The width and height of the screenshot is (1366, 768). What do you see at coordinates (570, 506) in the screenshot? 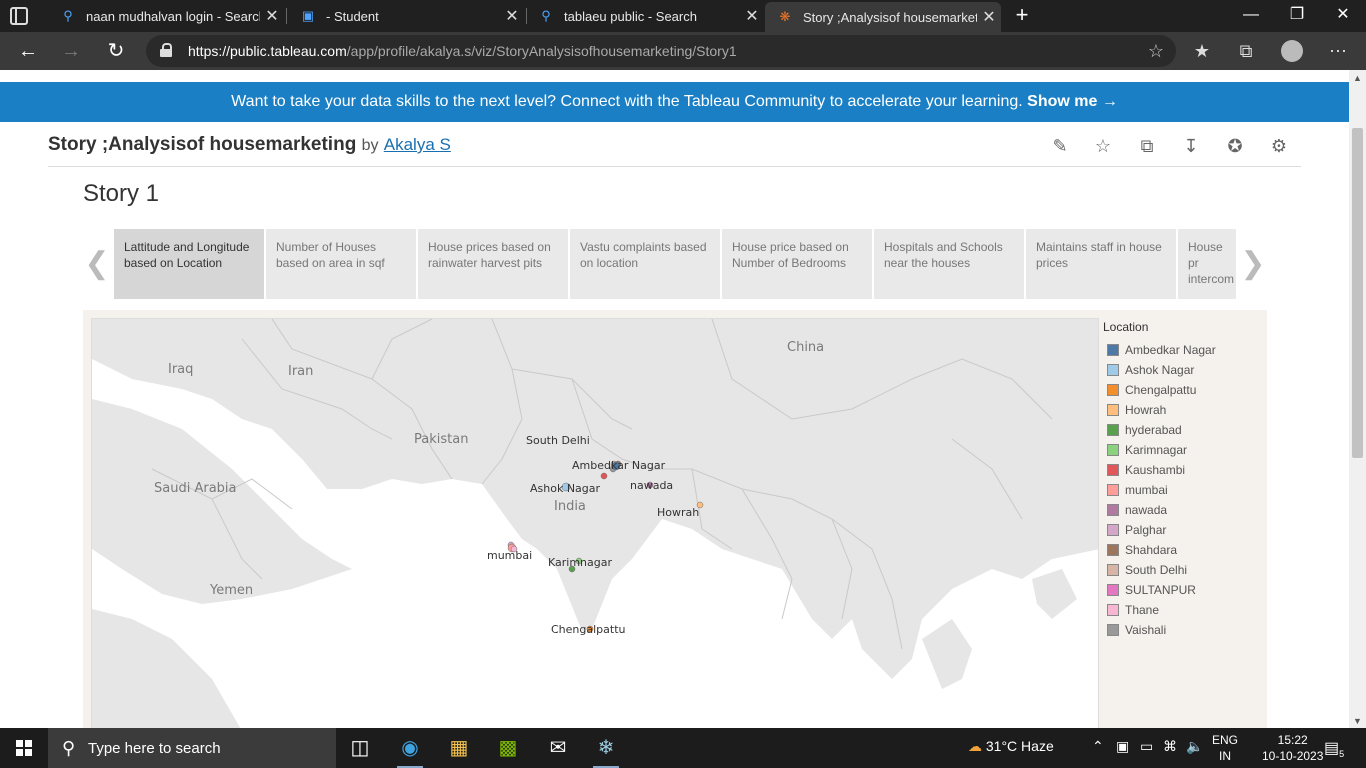
I see `map-label-india: India` at bounding box center [570, 506].